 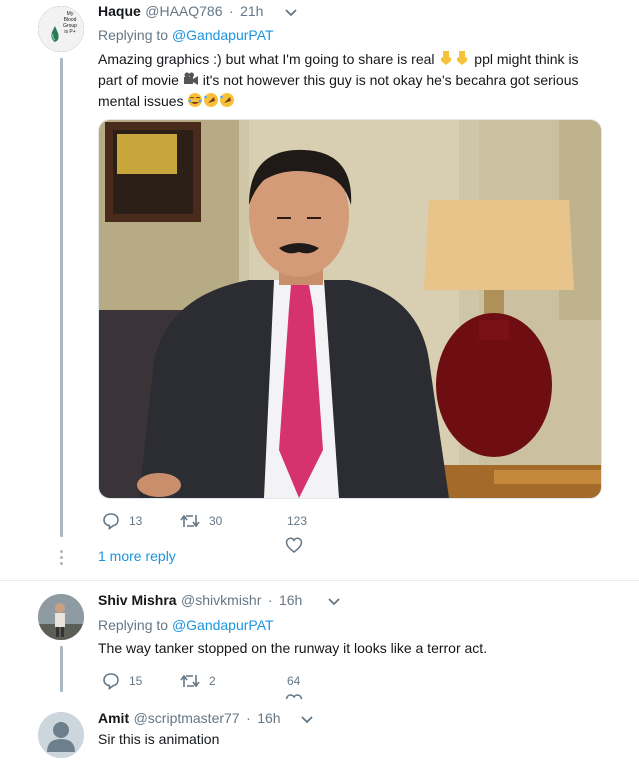 I want to click on reply-count: 15, so click(x=136, y=681).